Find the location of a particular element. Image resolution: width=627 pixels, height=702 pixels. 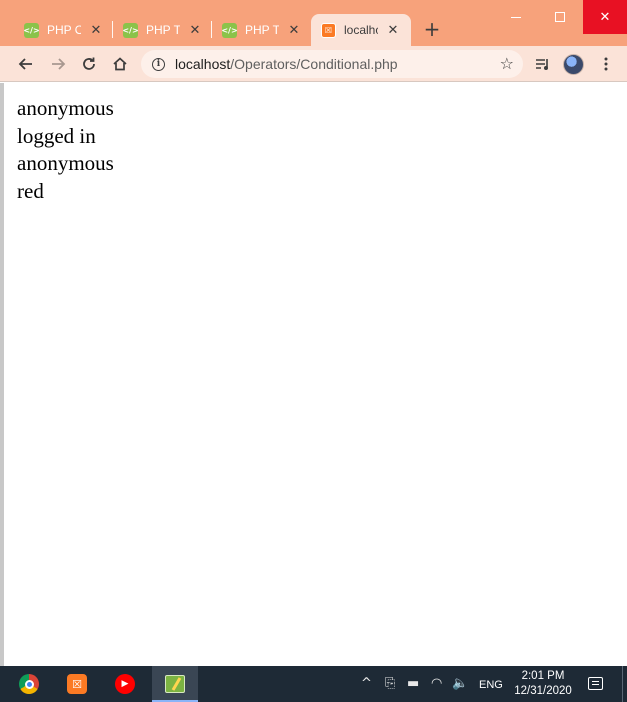

notepad-icon is located at coordinates (175, 684).